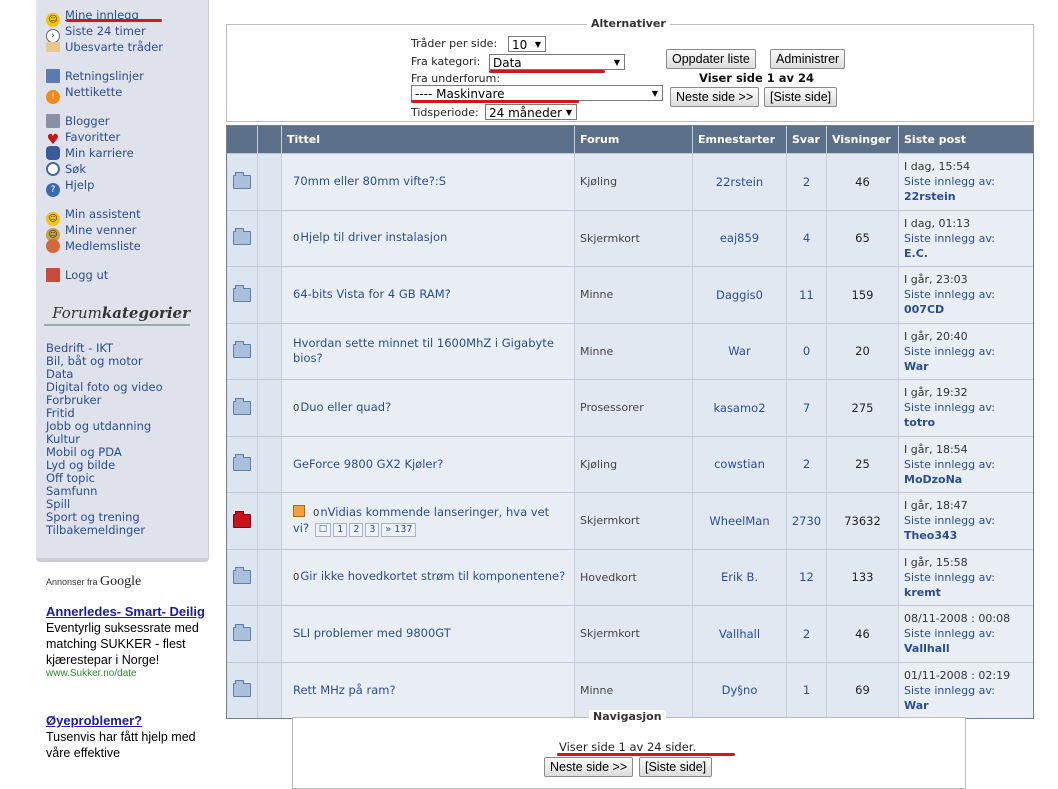 The image size is (1058, 789). I want to click on thread-replies: 4, so click(807, 238).